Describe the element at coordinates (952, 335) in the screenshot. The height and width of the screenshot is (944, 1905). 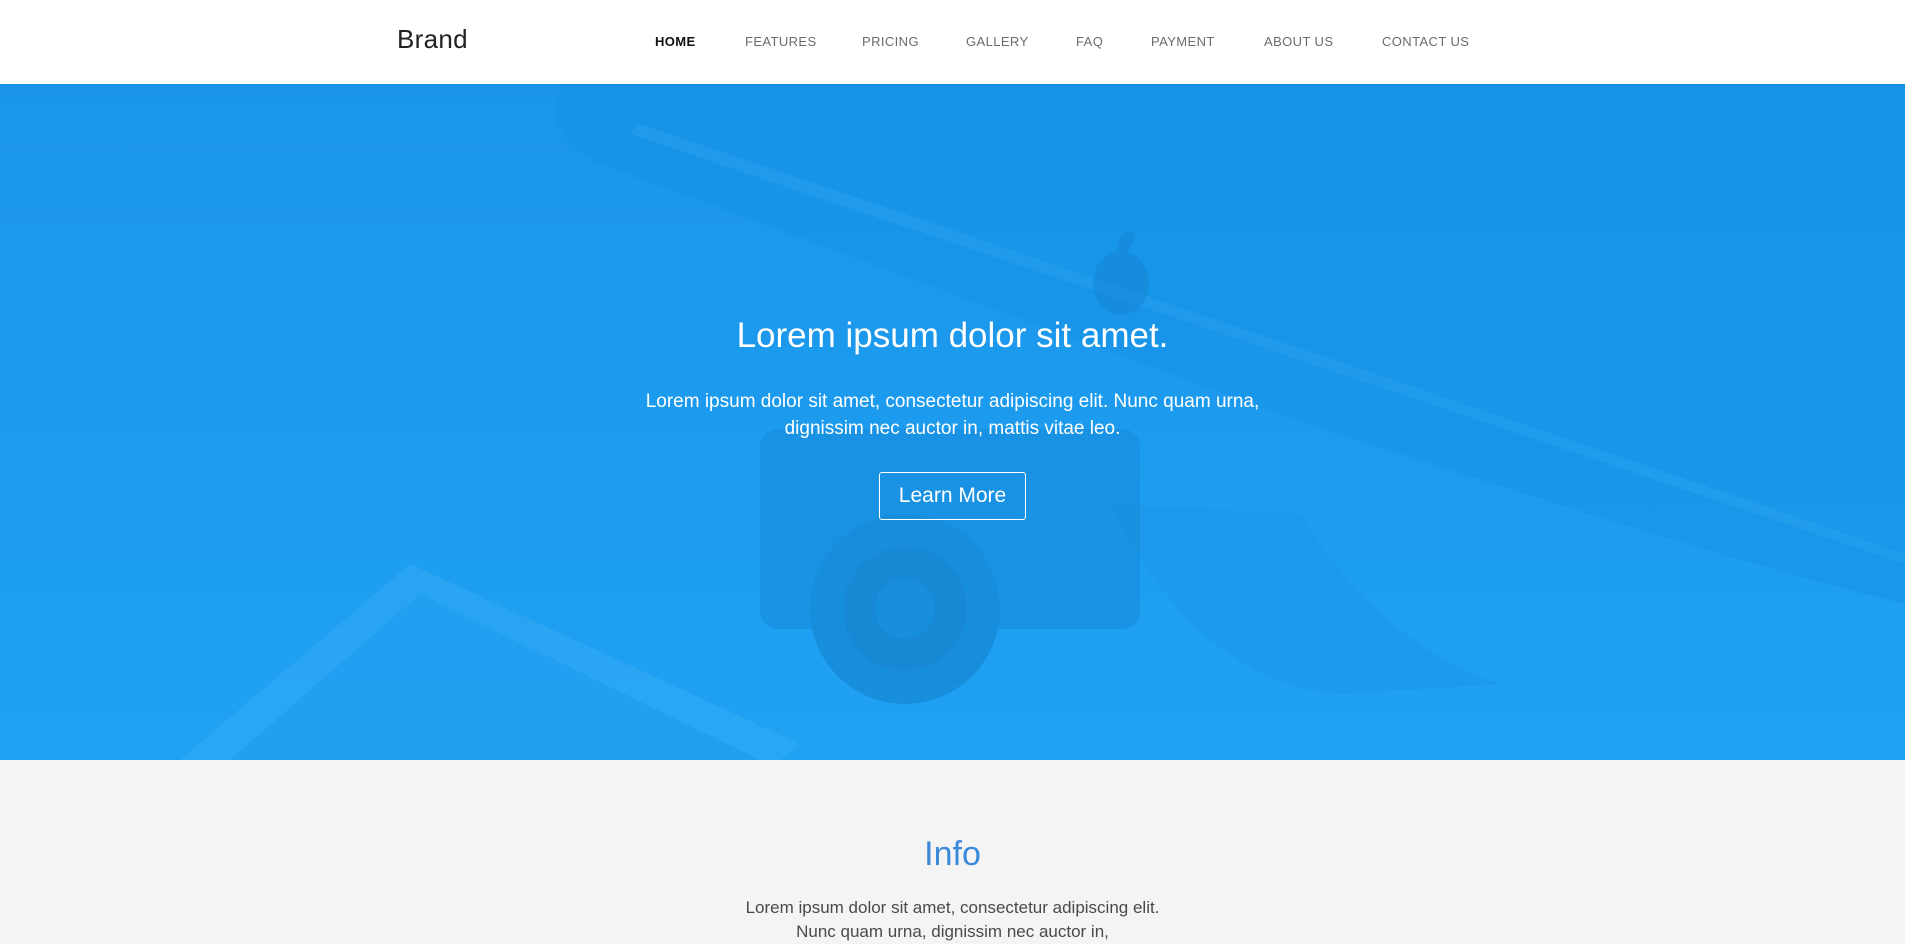
I see `hero-title: Lorem ipsum dolor sit amet.` at that location.